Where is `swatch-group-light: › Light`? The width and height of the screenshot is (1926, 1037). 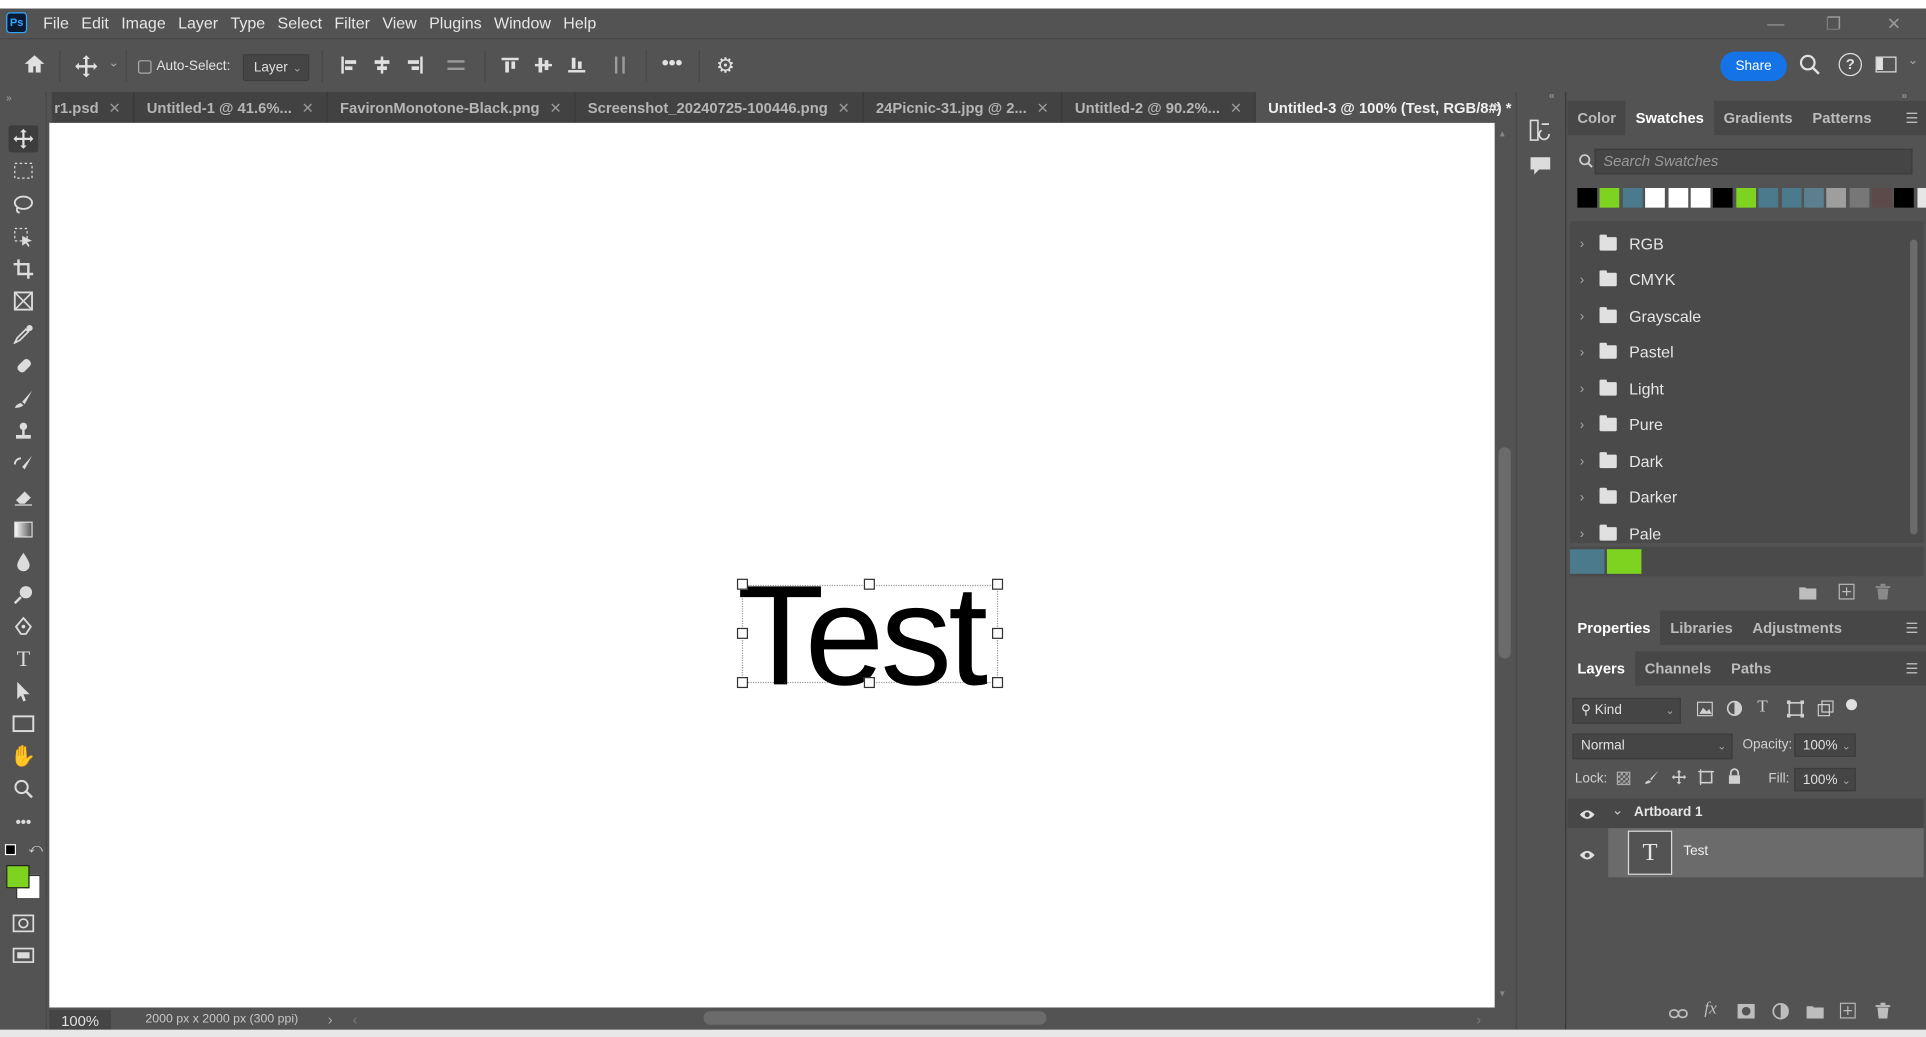 swatch-group-light: › Light is located at coordinates (1743, 389).